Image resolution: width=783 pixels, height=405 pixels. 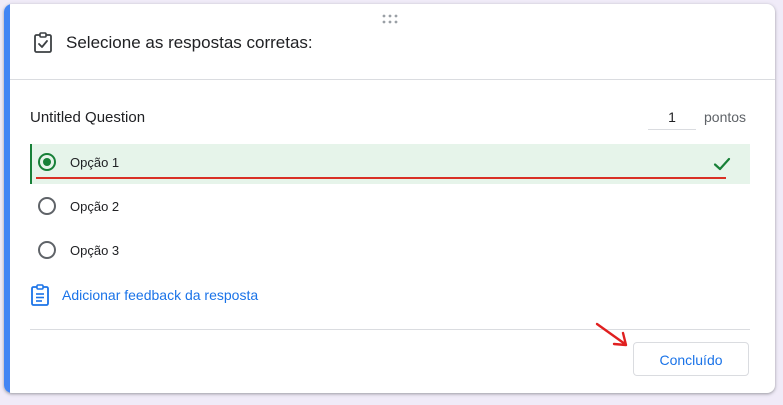 What do you see at coordinates (31, 164) in the screenshot?
I see `correct-indicator-line` at bounding box center [31, 164].